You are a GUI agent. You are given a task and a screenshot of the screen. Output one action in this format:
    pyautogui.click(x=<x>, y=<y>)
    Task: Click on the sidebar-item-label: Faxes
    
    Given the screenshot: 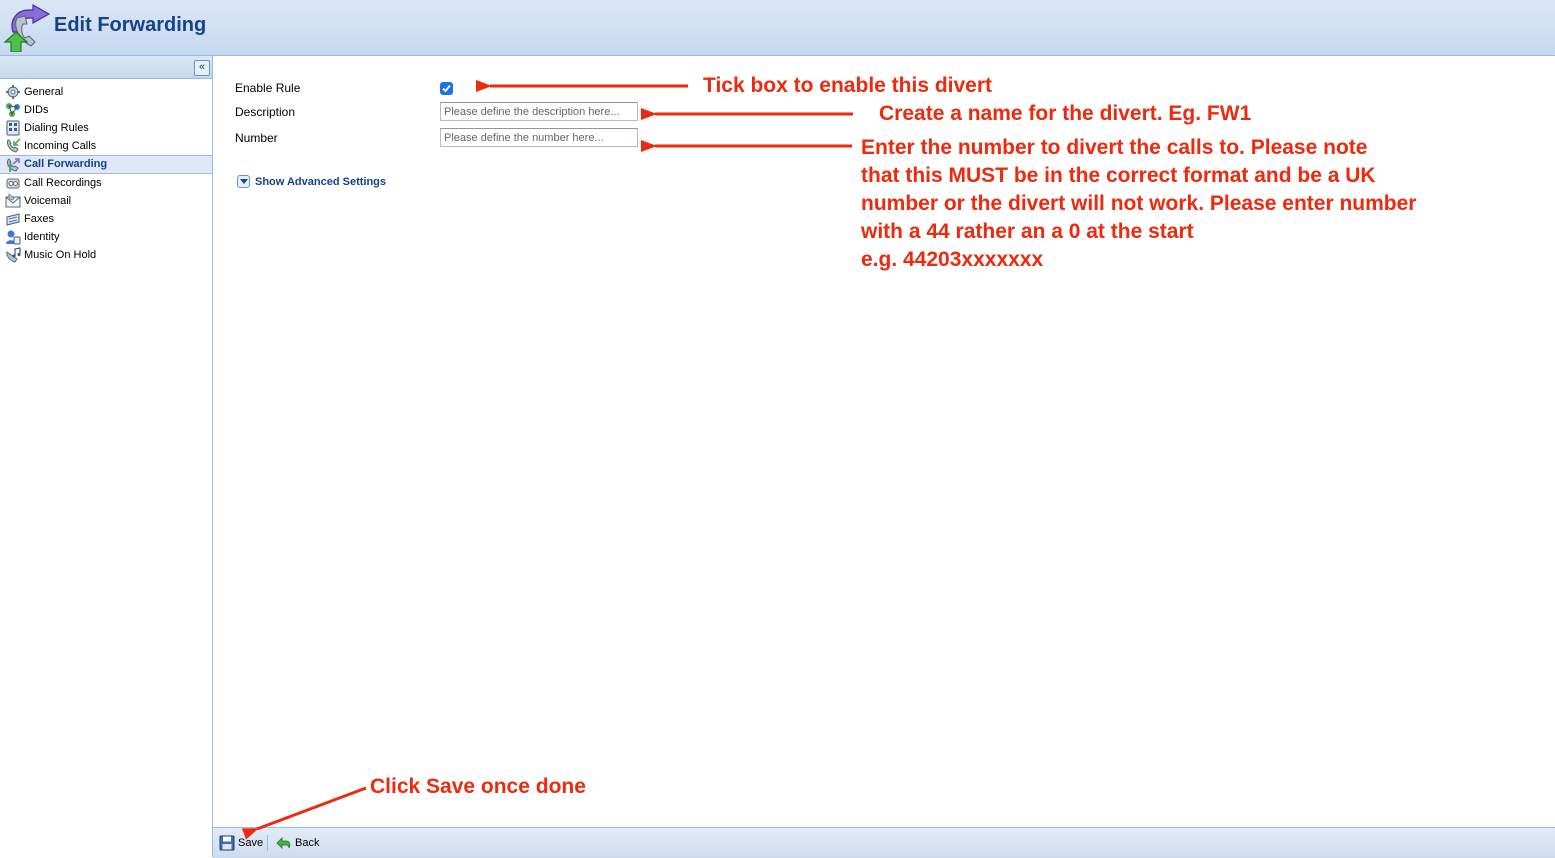 What is the action you would take?
    pyautogui.click(x=39, y=219)
    